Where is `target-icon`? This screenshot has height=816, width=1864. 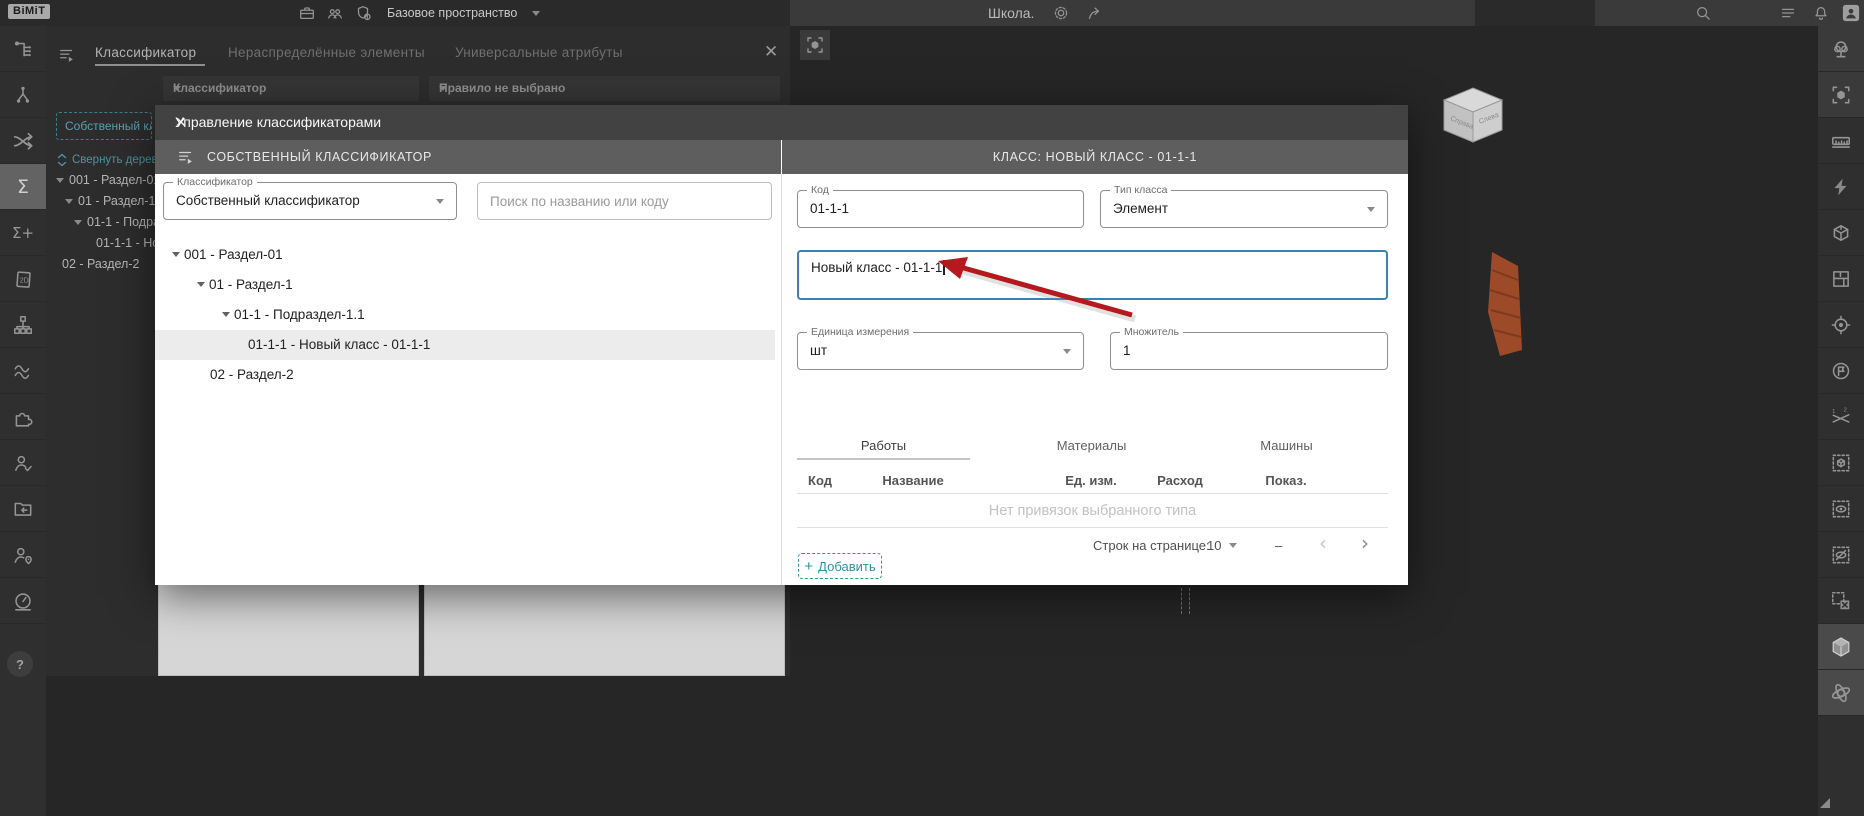
target-icon is located at coordinates (1841, 325).